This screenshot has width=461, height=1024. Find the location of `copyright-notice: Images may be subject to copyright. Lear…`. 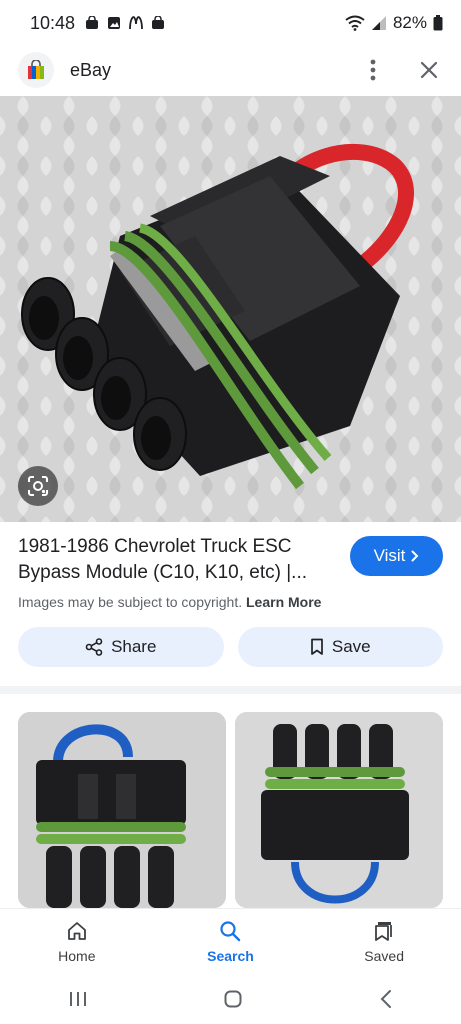

copyright-notice: Images may be subject to copyright. Lear… is located at coordinates (230, 602).